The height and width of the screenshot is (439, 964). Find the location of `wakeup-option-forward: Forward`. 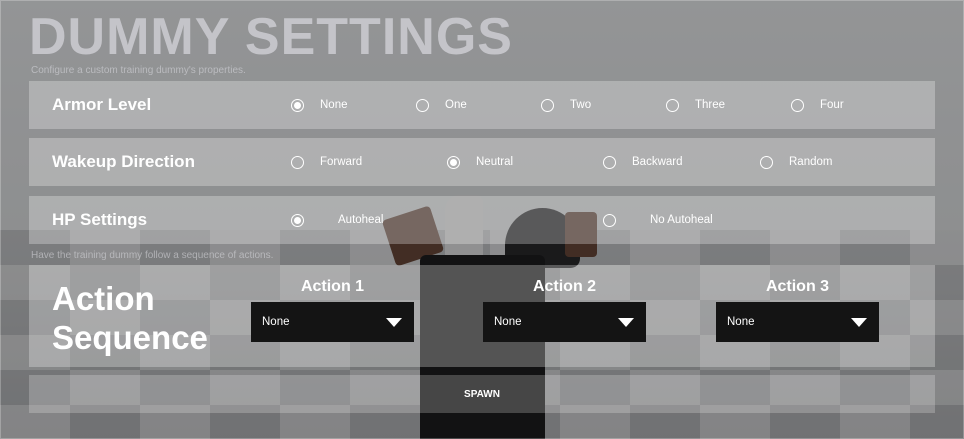

wakeup-option-forward: Forward is located at coordinates (326, 162).